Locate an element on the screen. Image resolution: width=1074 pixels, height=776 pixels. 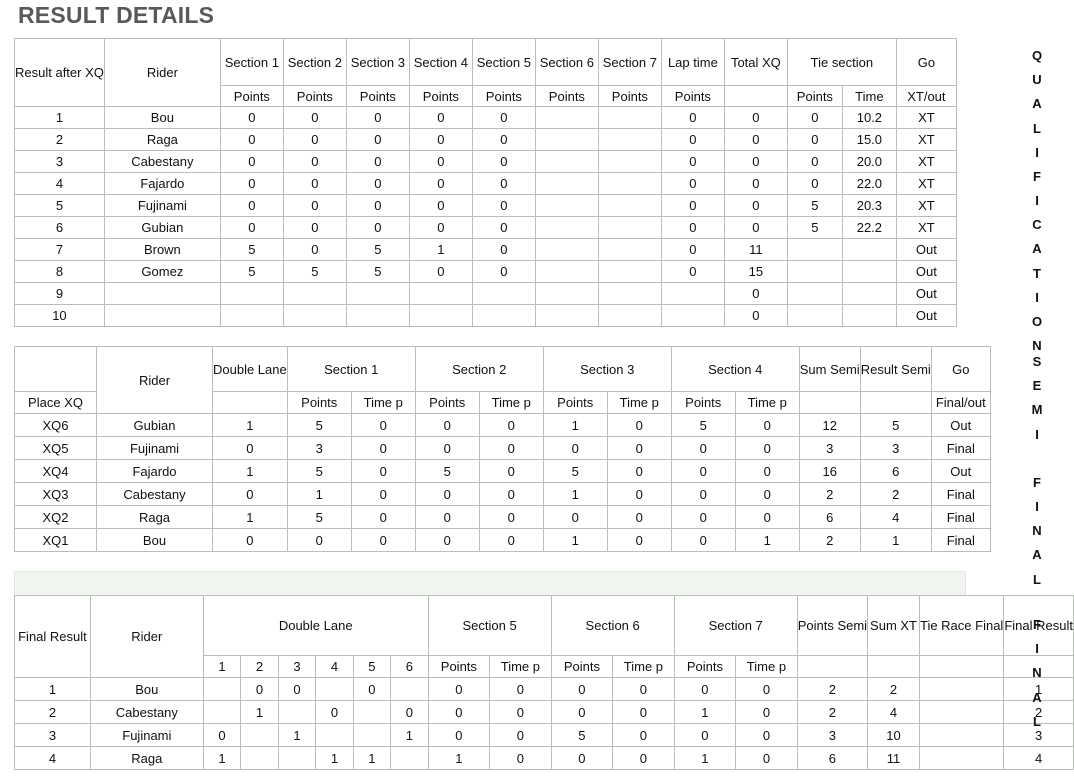
section-6-time-cell: 0 is located at coordinates (643, 712).